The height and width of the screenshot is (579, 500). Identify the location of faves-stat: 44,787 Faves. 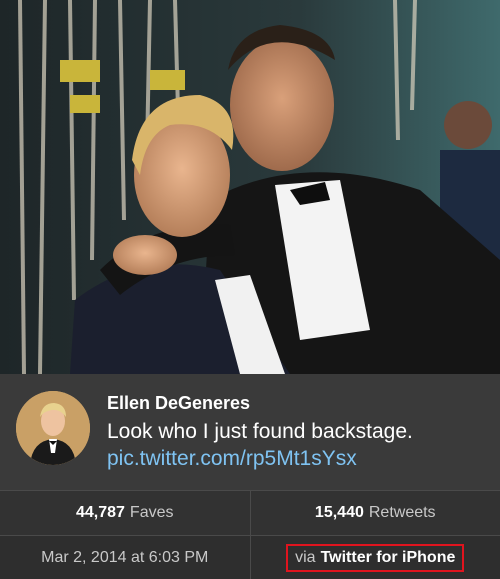
(125, 513).